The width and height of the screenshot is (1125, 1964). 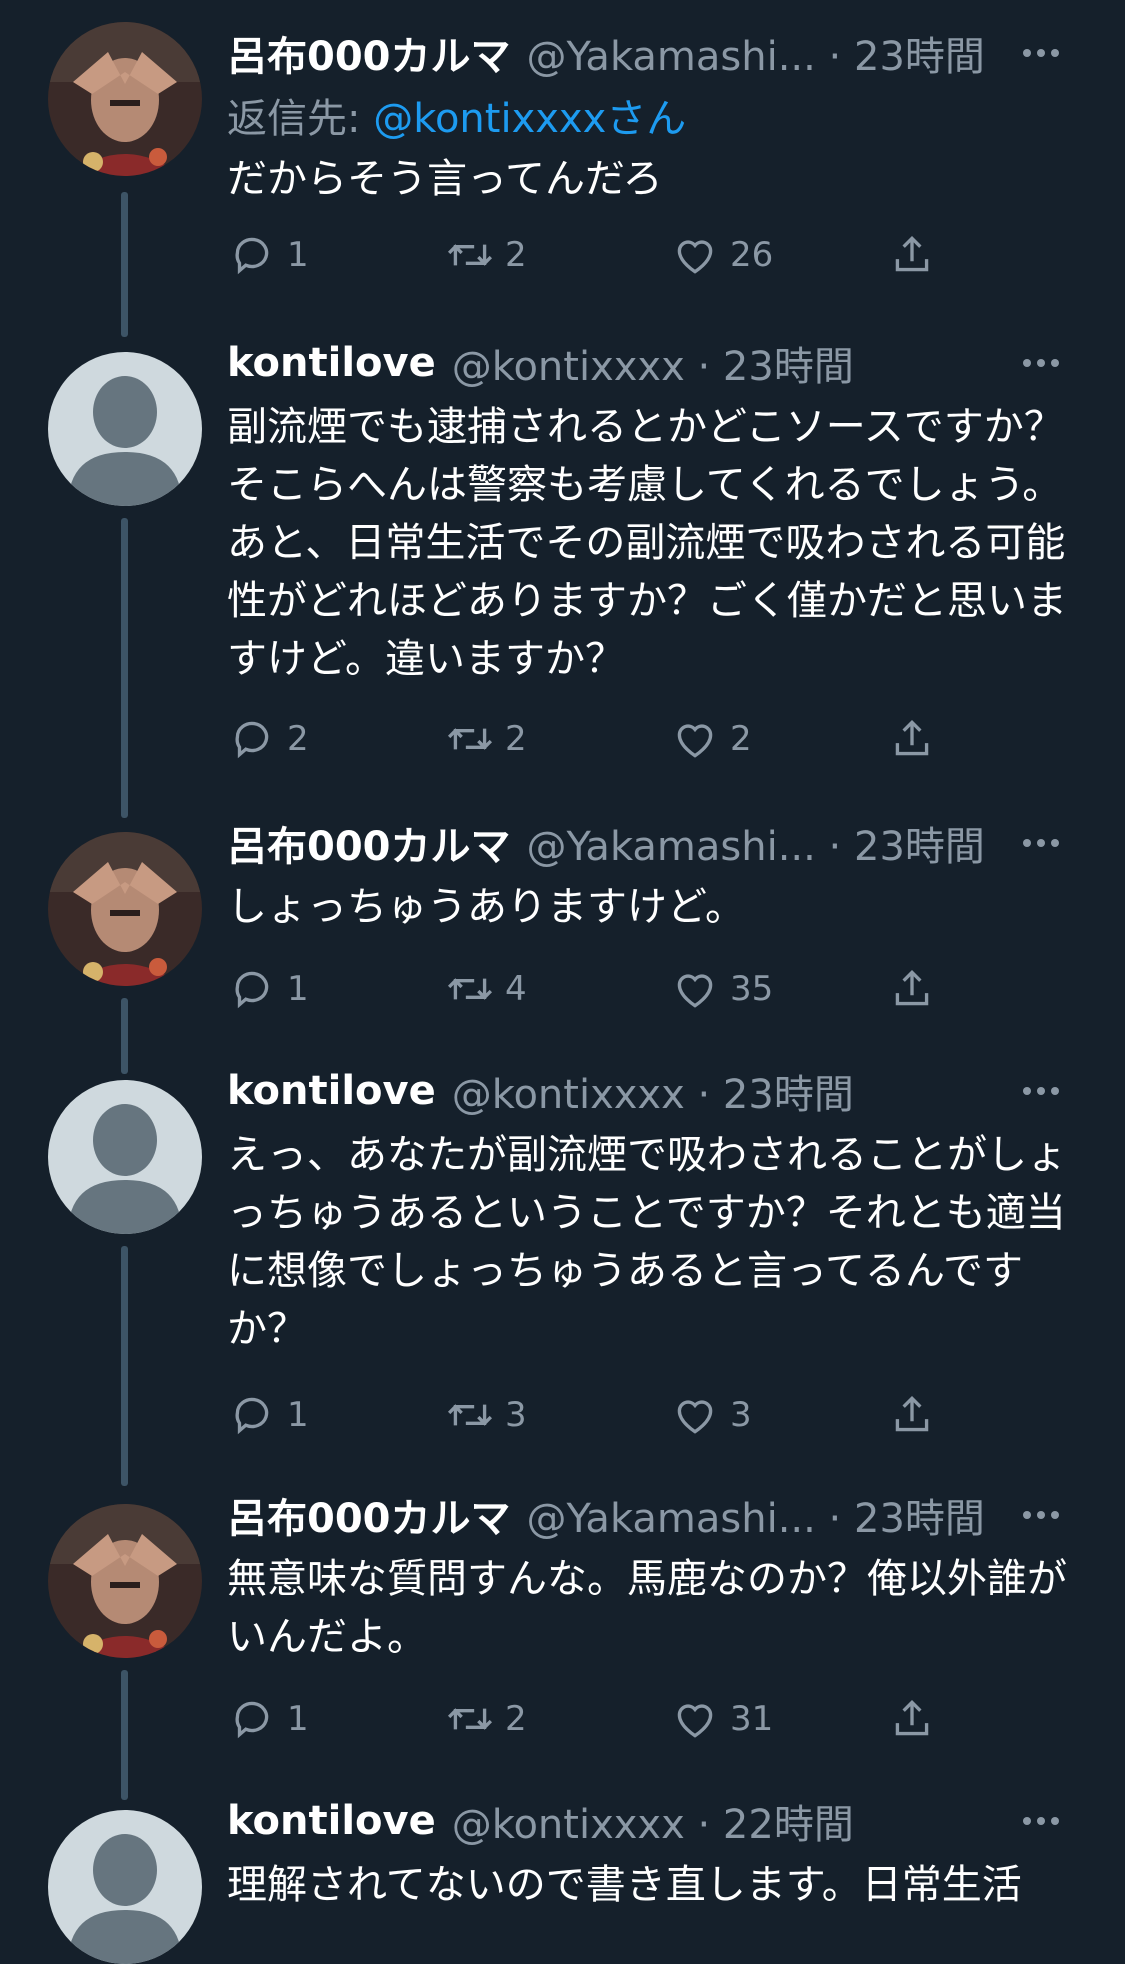 I want to click on reply-to-label: 返信先:, so click(x=300, y=119).